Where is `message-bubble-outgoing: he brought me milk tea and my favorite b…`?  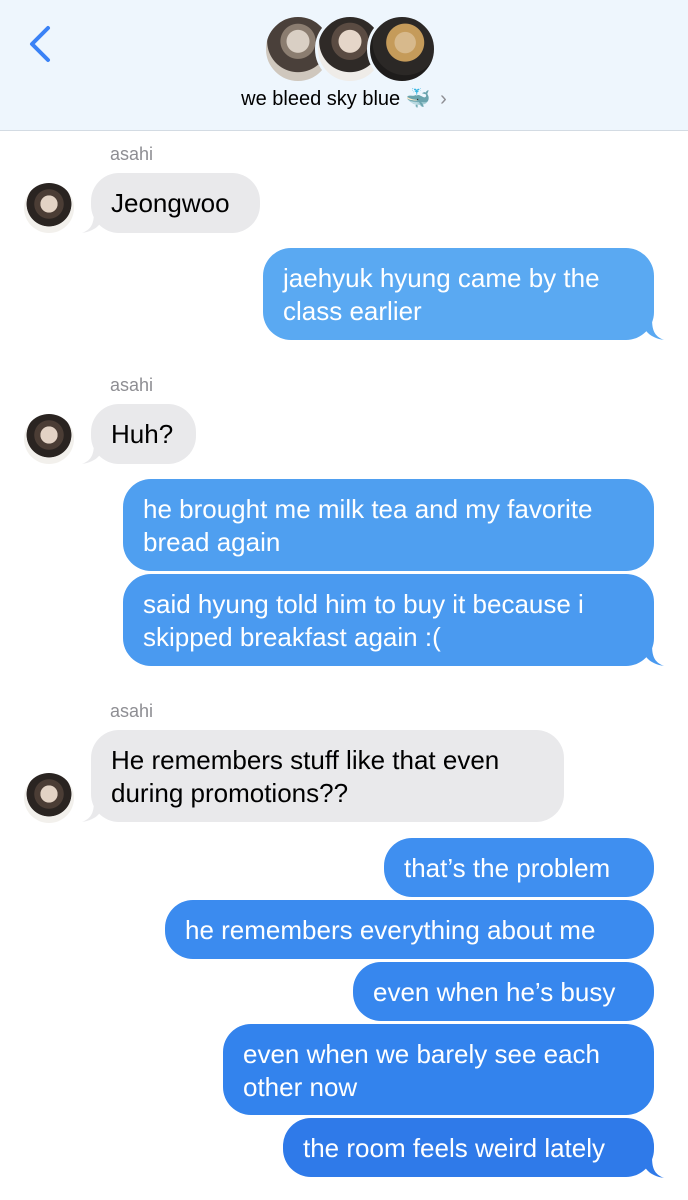 message-bubble-outgoing: he brought me milk tea and my favorite b… is located at coordinates (388, 525).